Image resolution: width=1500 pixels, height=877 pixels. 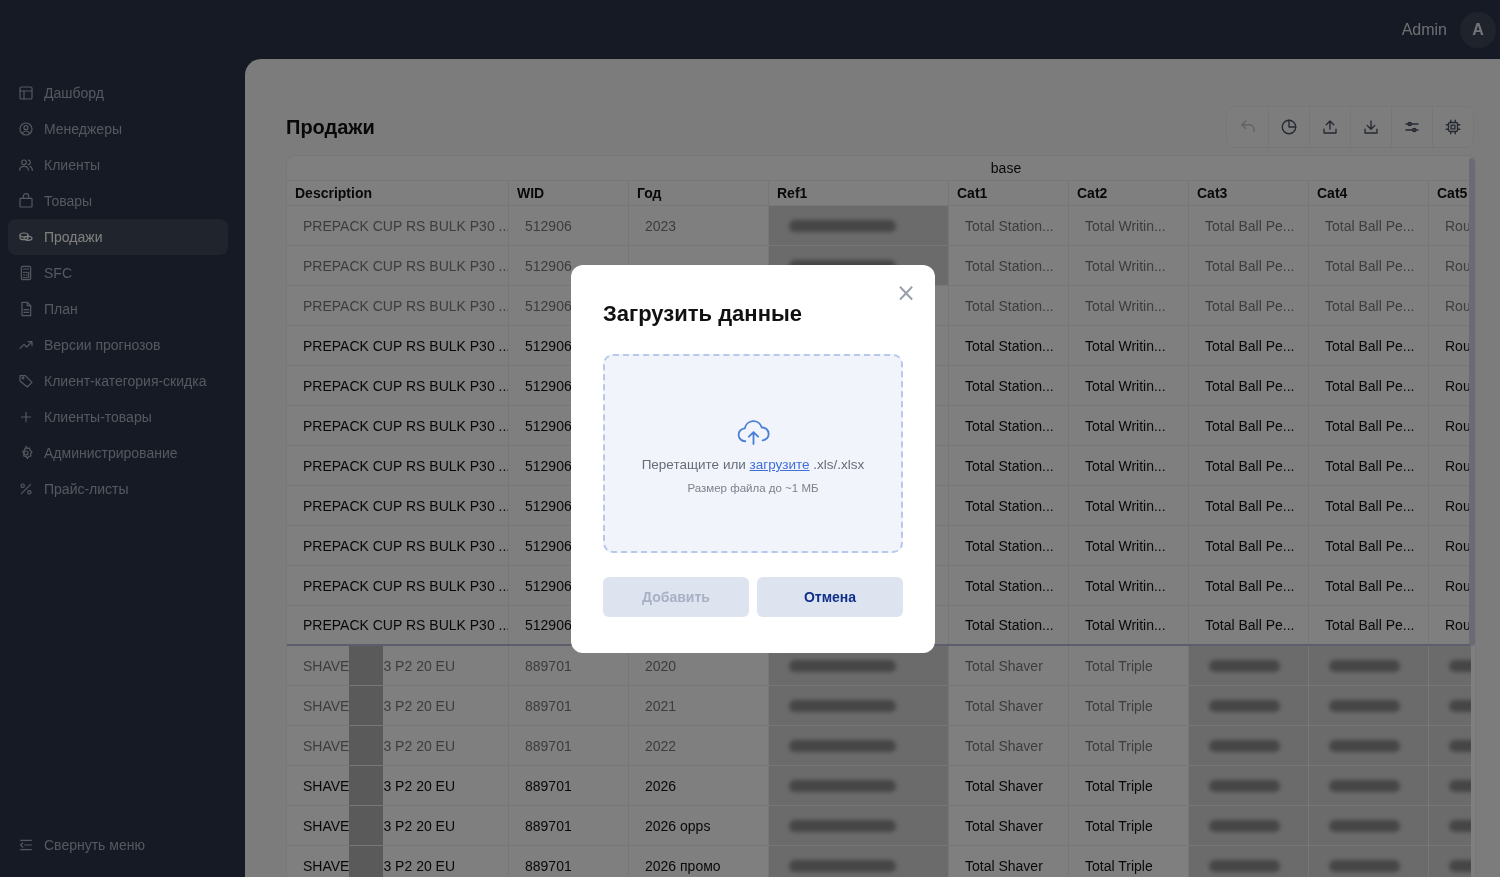 What do you see at coordinates (1128, 193) in the screenshot?
I see `column-header: Cat2` at bounding box center [1128, 193].